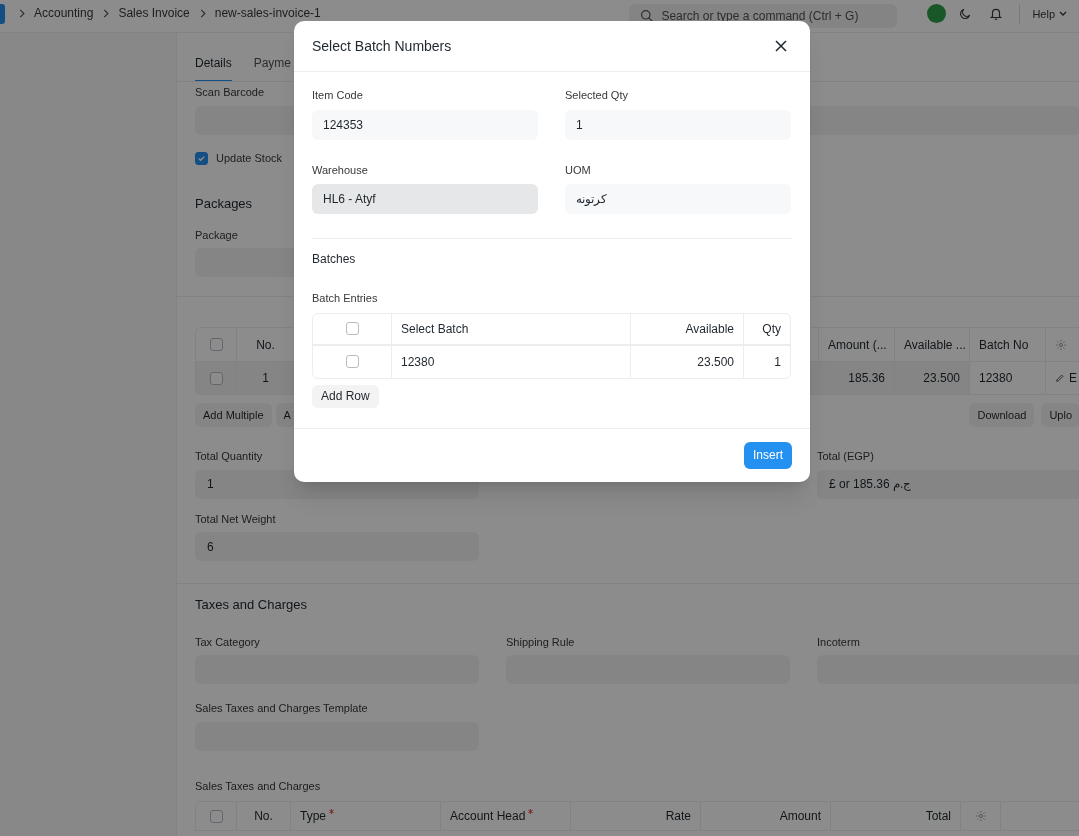 The height and width of the screenshot is (836, 1079). I want to click on breadcrumb-link: new-sales-invoice-1, so click(267, 13).